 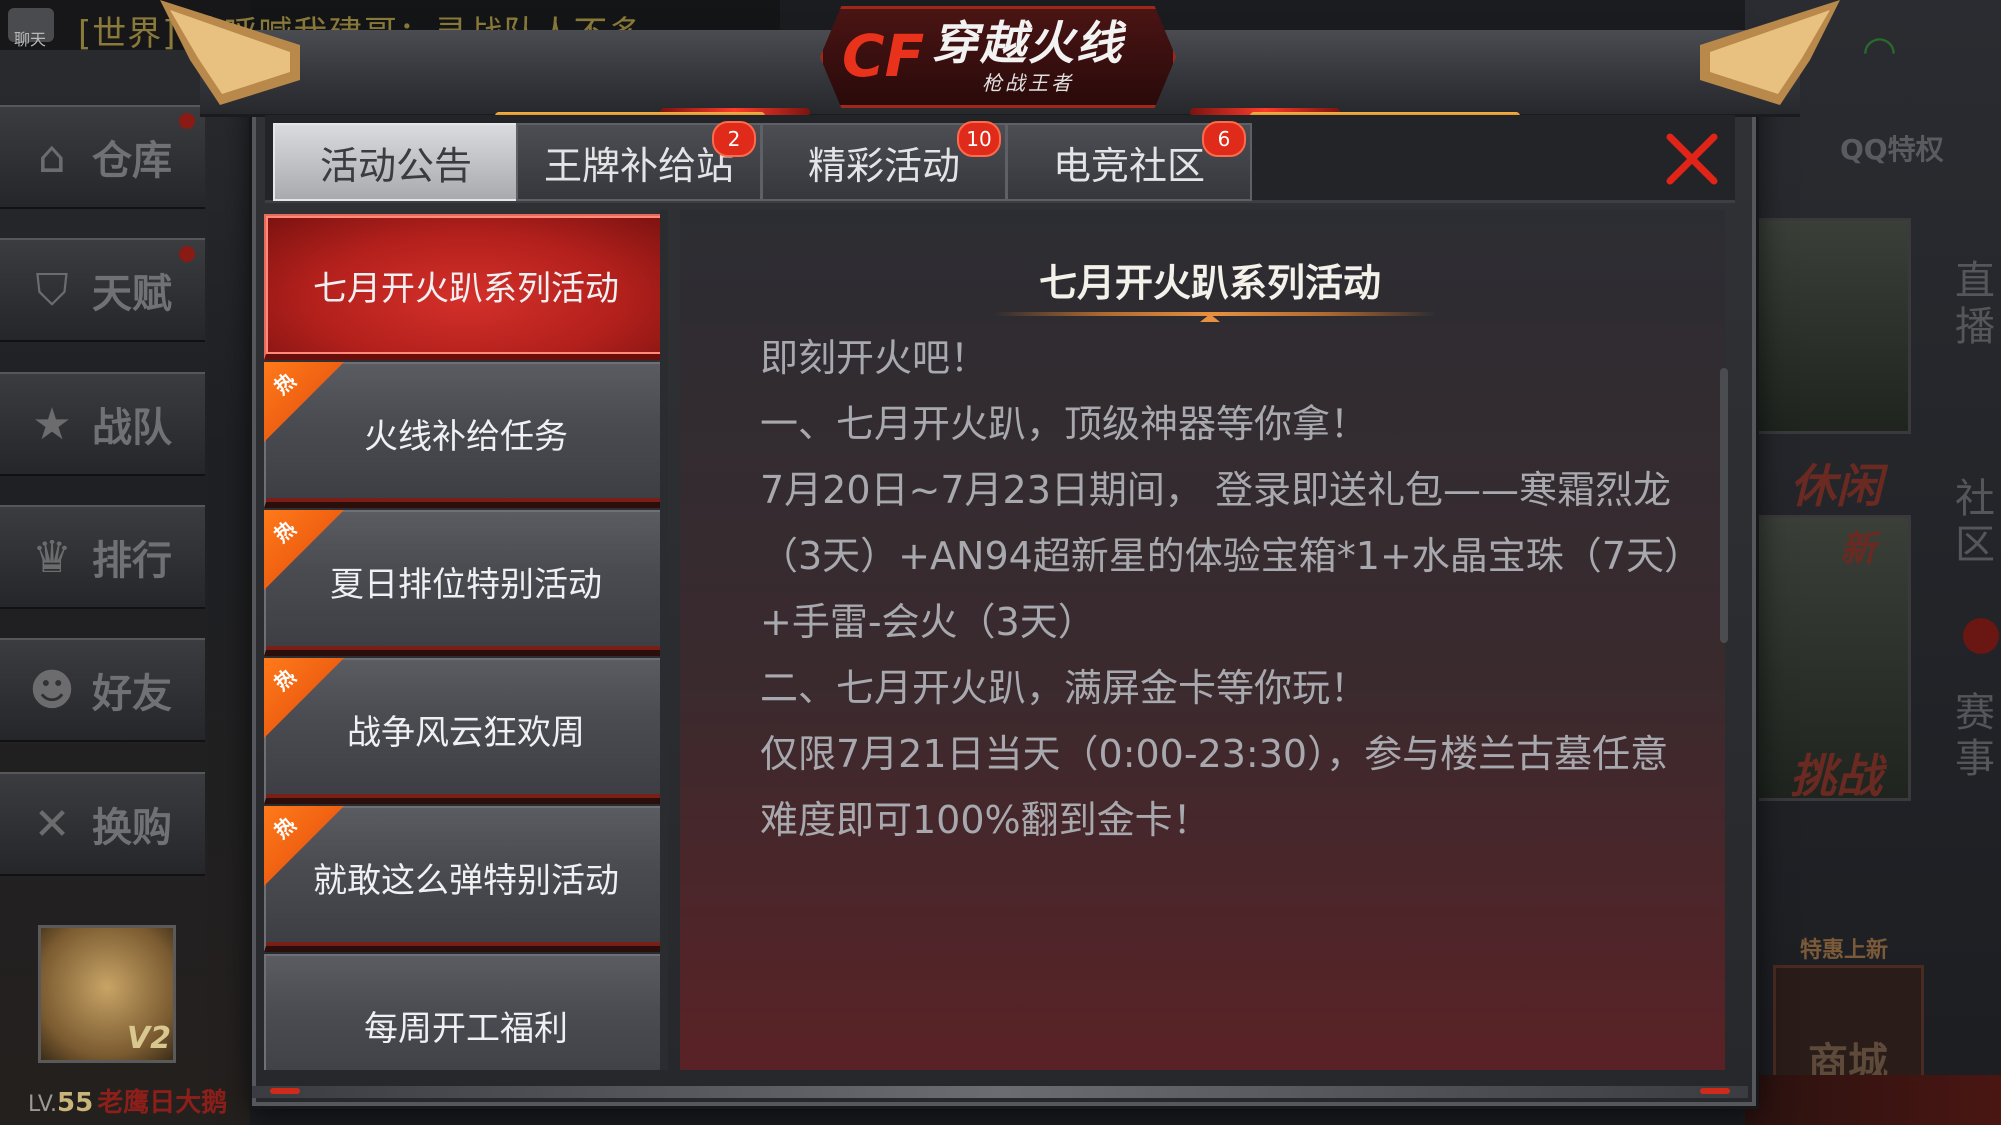 What do you see at coordinates (162, 1103) in the screenshot?
I see `player-name: 老鹰日大鹅` at bounding box center [162, 1103].